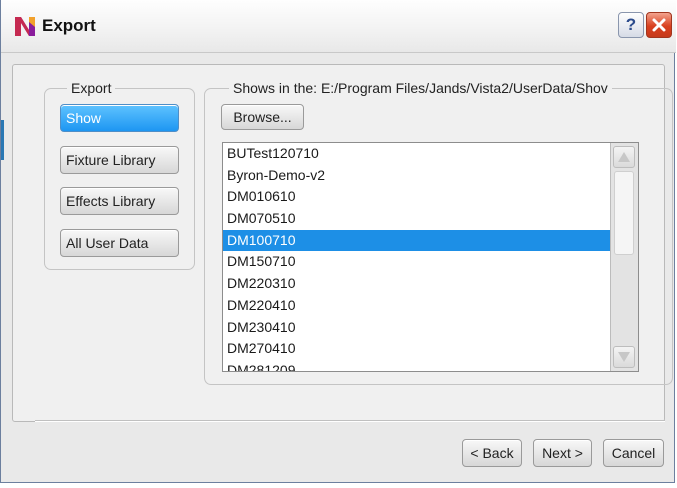  Describe the element at coordinates (430, 154) in the screenshot. I see `list-item: BUTest120710` at that location.